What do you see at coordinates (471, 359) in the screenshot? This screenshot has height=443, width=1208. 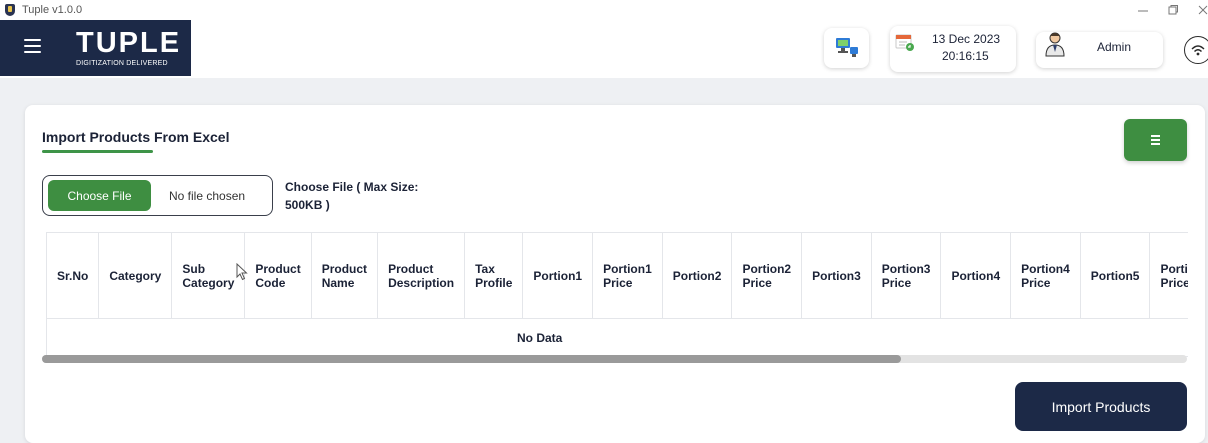 I see `scrollbar-thumb` at bounding box center [471, 359].